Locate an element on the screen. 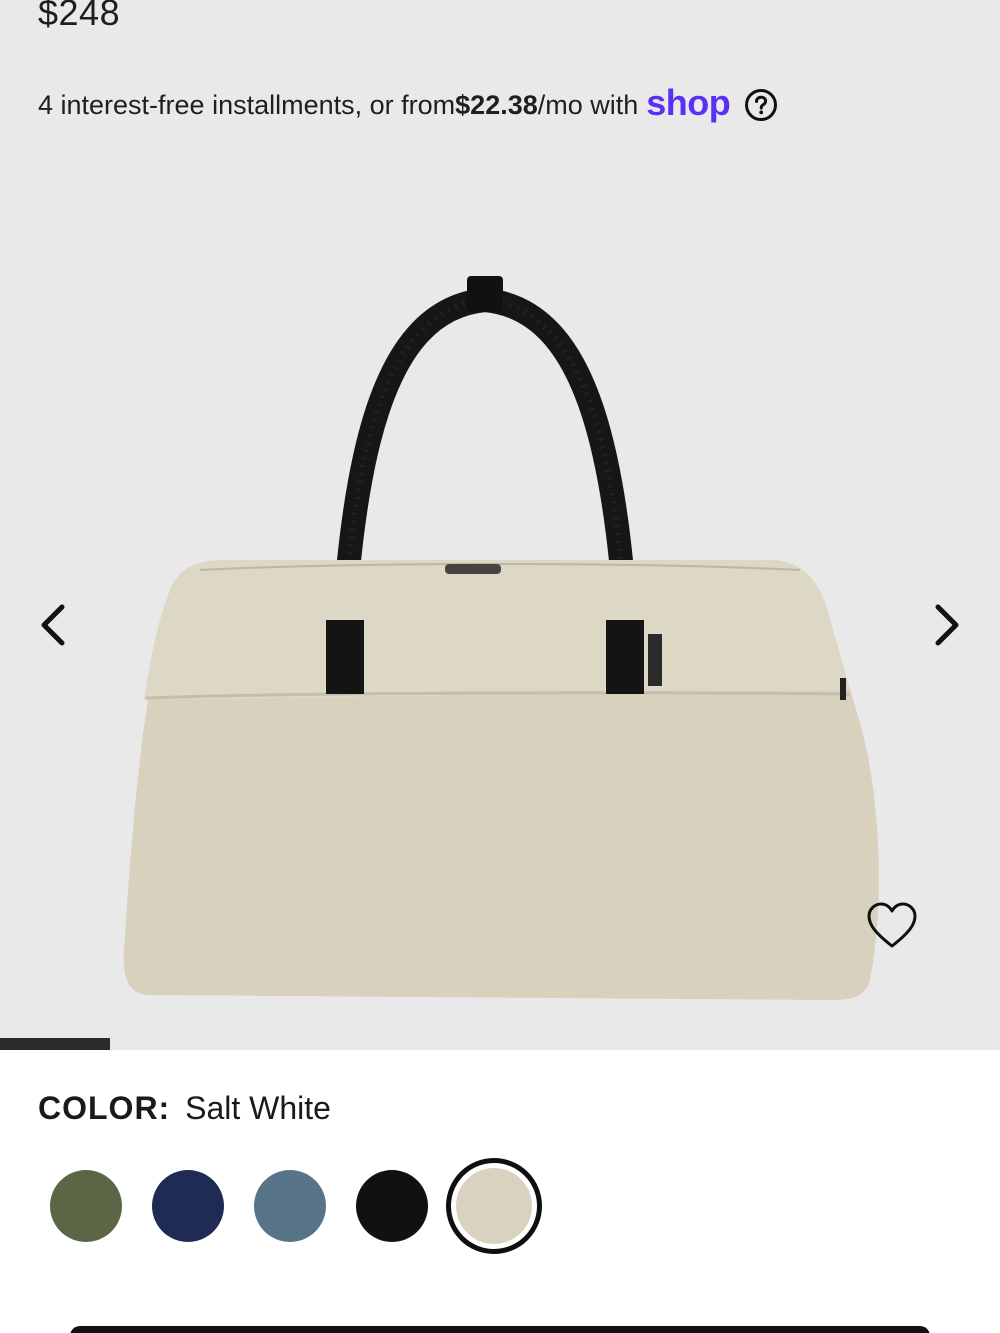 The image size is (1000, 1333). wishlist-button is located at coordinates (892, 926).